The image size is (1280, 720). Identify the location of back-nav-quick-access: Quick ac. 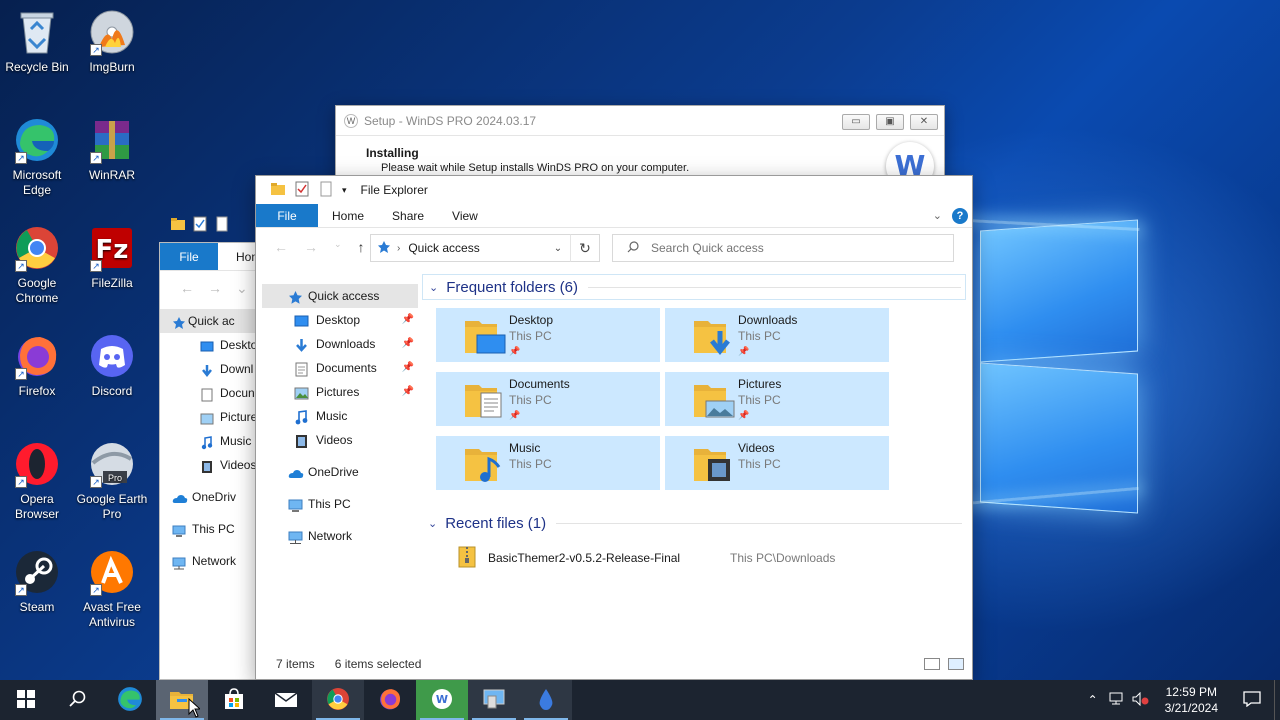
(214, 321).